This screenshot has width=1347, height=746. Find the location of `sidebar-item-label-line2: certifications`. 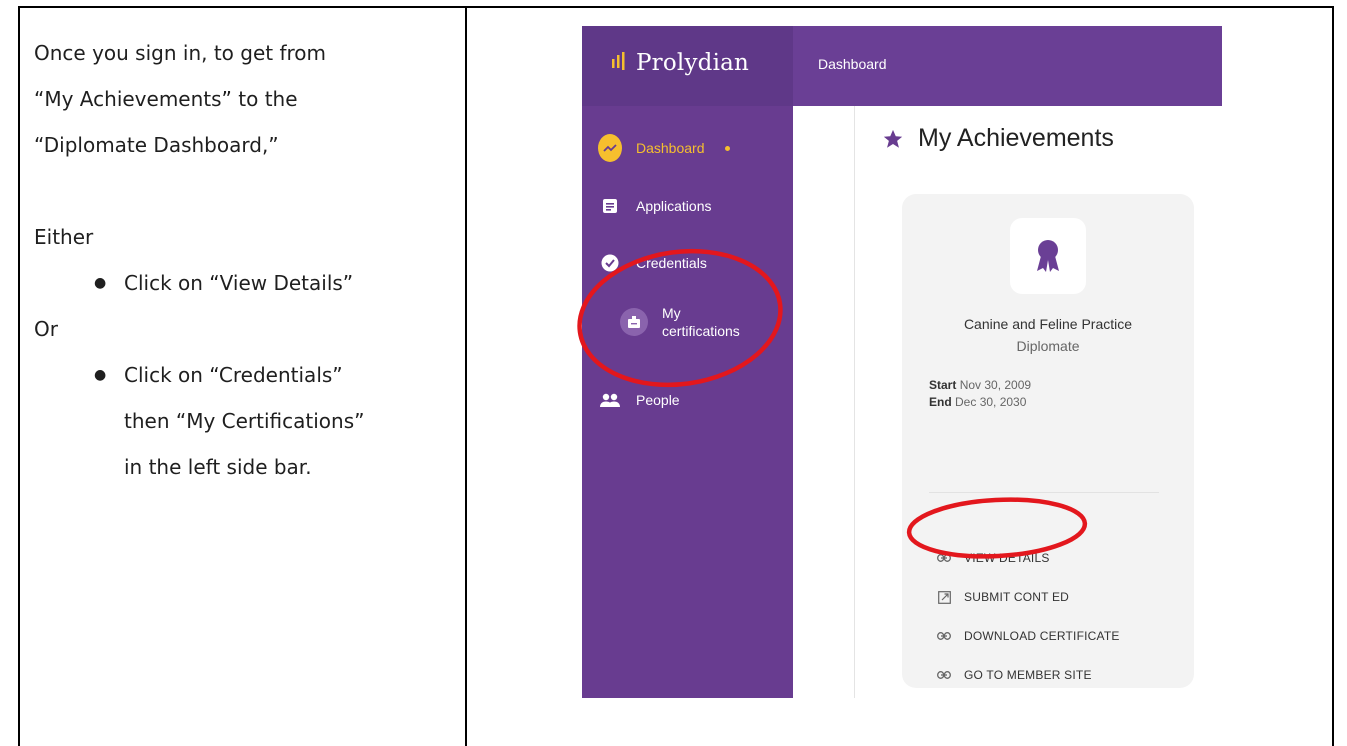

sidebar-item-label-line2: certifications is located at coordinates (701, 331).